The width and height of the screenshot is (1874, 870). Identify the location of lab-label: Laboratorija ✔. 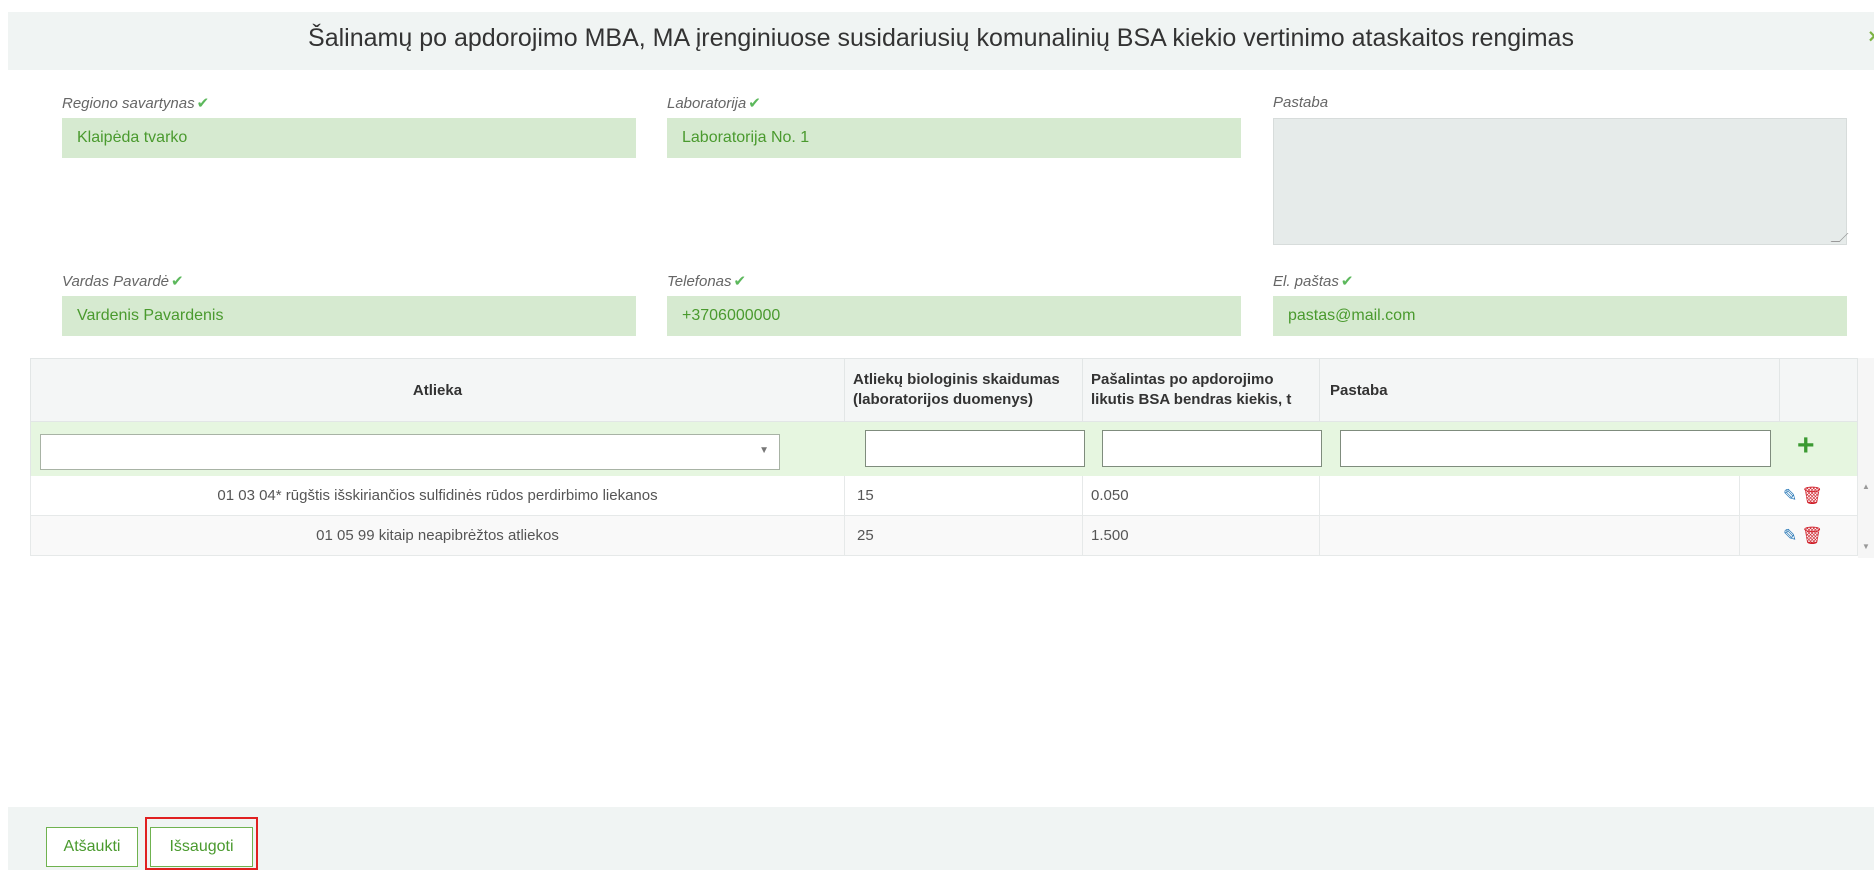
(714, 103).